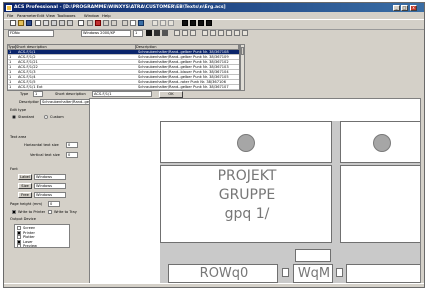  I want to click on bullets-icon, so click(221, 33).